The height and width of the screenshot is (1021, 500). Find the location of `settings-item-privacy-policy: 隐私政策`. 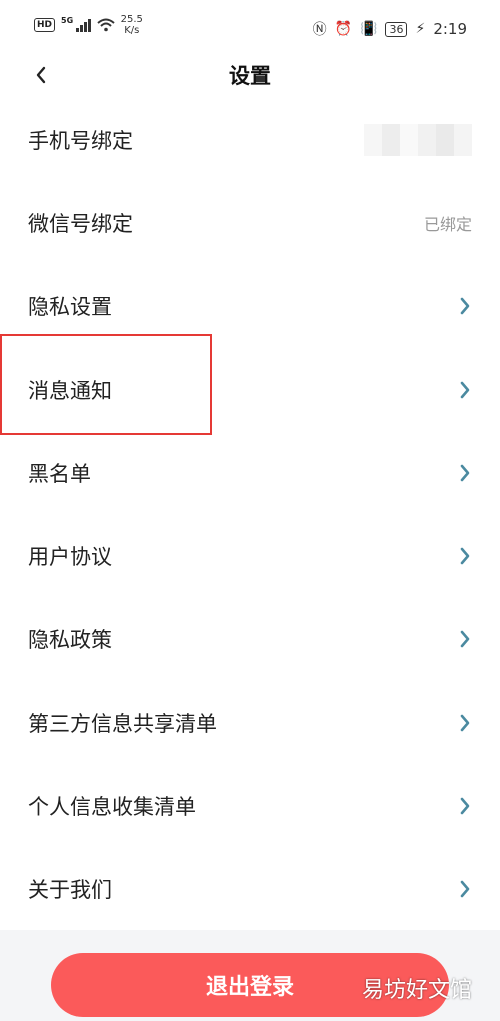

settings-item-privacy-policy: 隐私政策 is located at coordinates (250, 639).